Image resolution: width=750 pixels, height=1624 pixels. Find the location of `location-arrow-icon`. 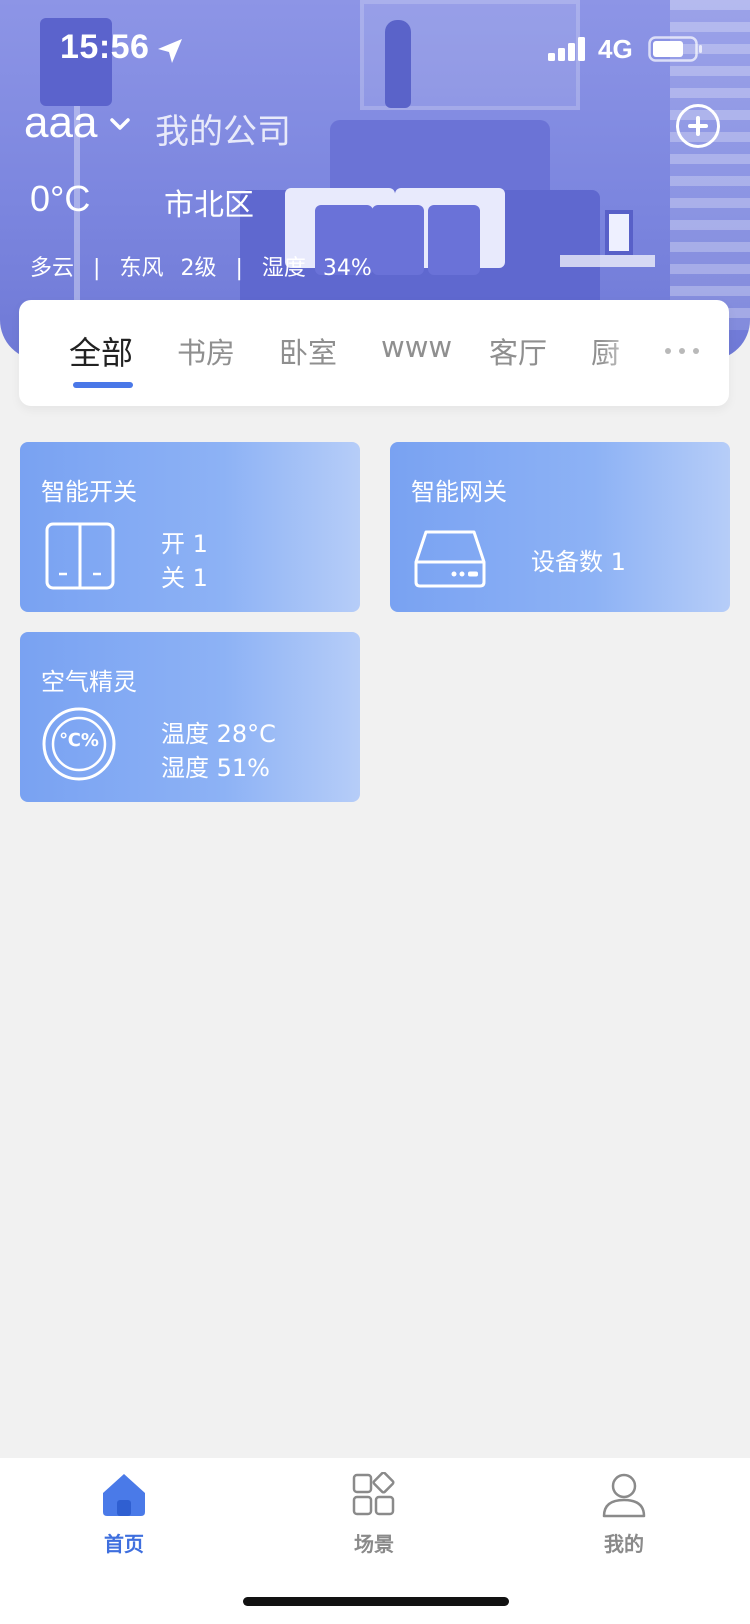

location-arrow-icon is located at coordinates (170, 51).